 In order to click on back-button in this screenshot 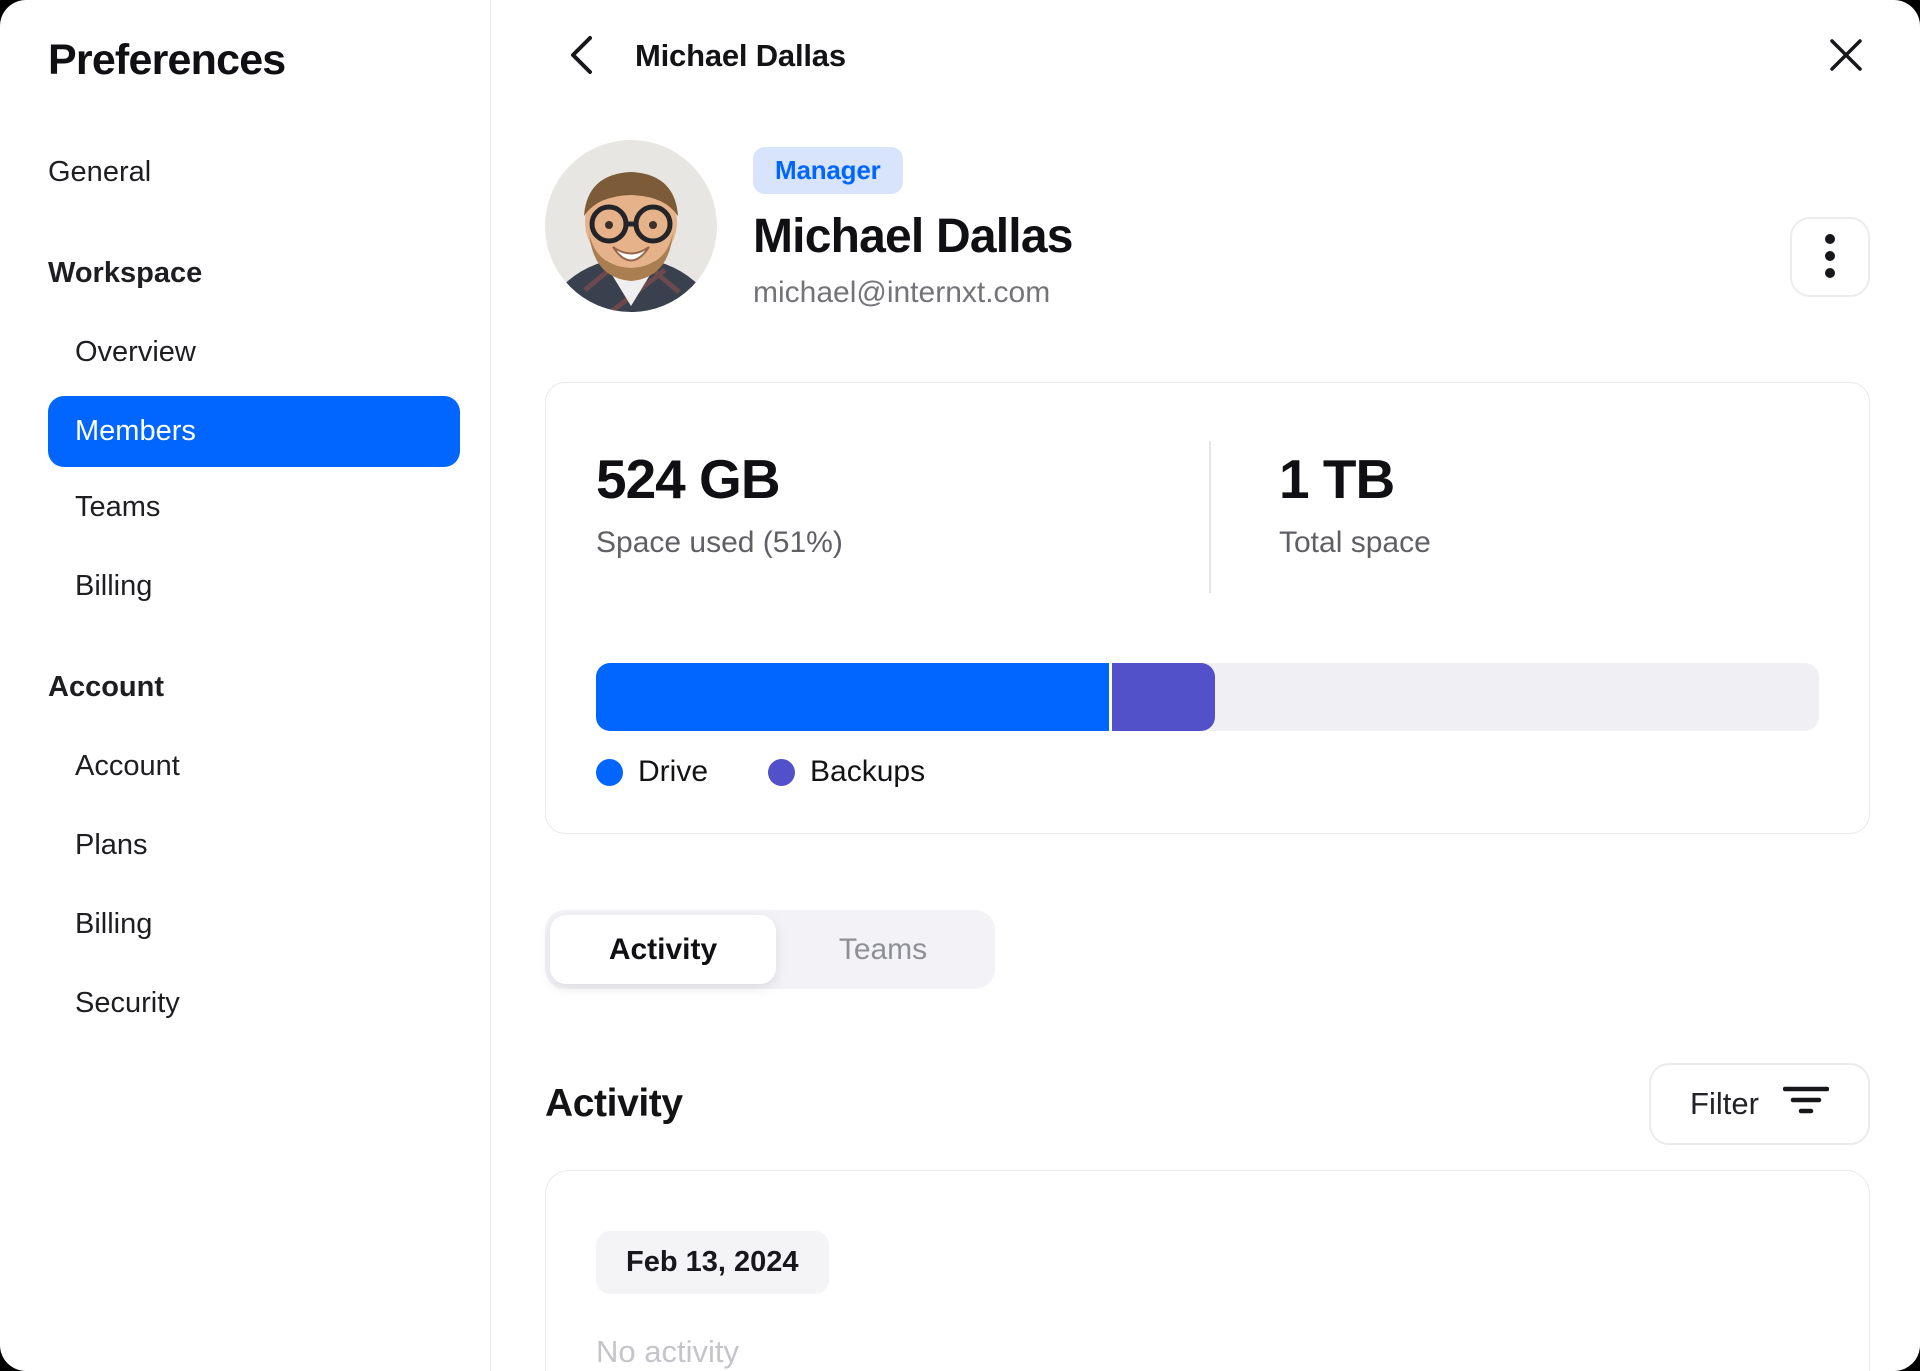, I will do `click(581, 56)`.